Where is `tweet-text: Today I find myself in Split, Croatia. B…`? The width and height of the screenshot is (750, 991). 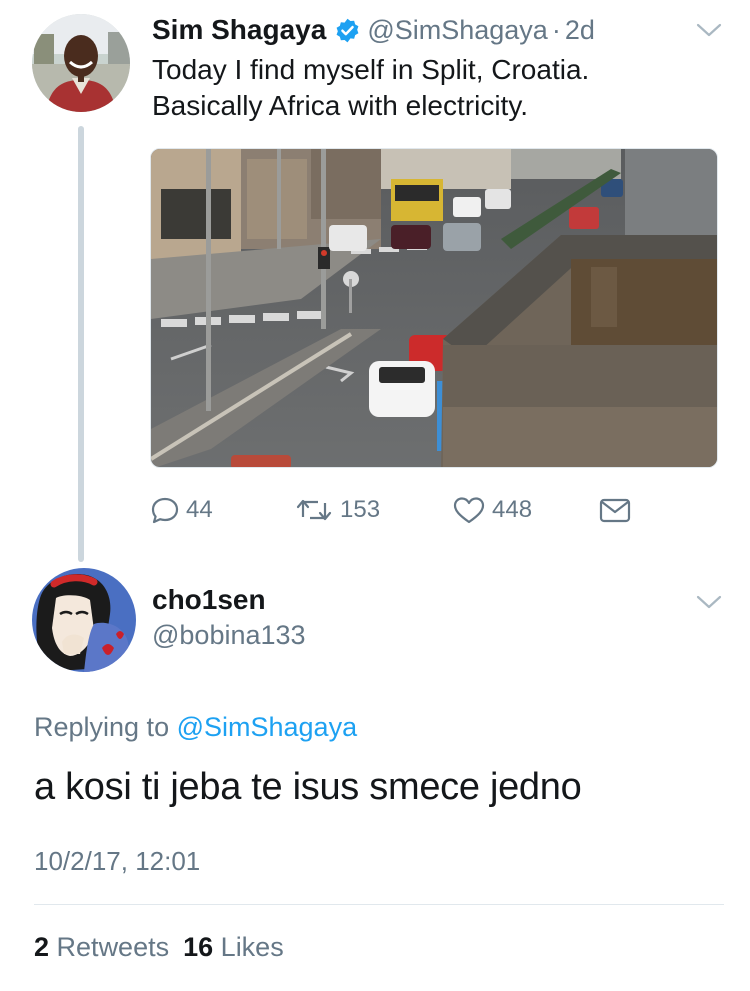
tweet-text: Today I find myself in Split, Croatia. B… is located at coordinates (432, 88).